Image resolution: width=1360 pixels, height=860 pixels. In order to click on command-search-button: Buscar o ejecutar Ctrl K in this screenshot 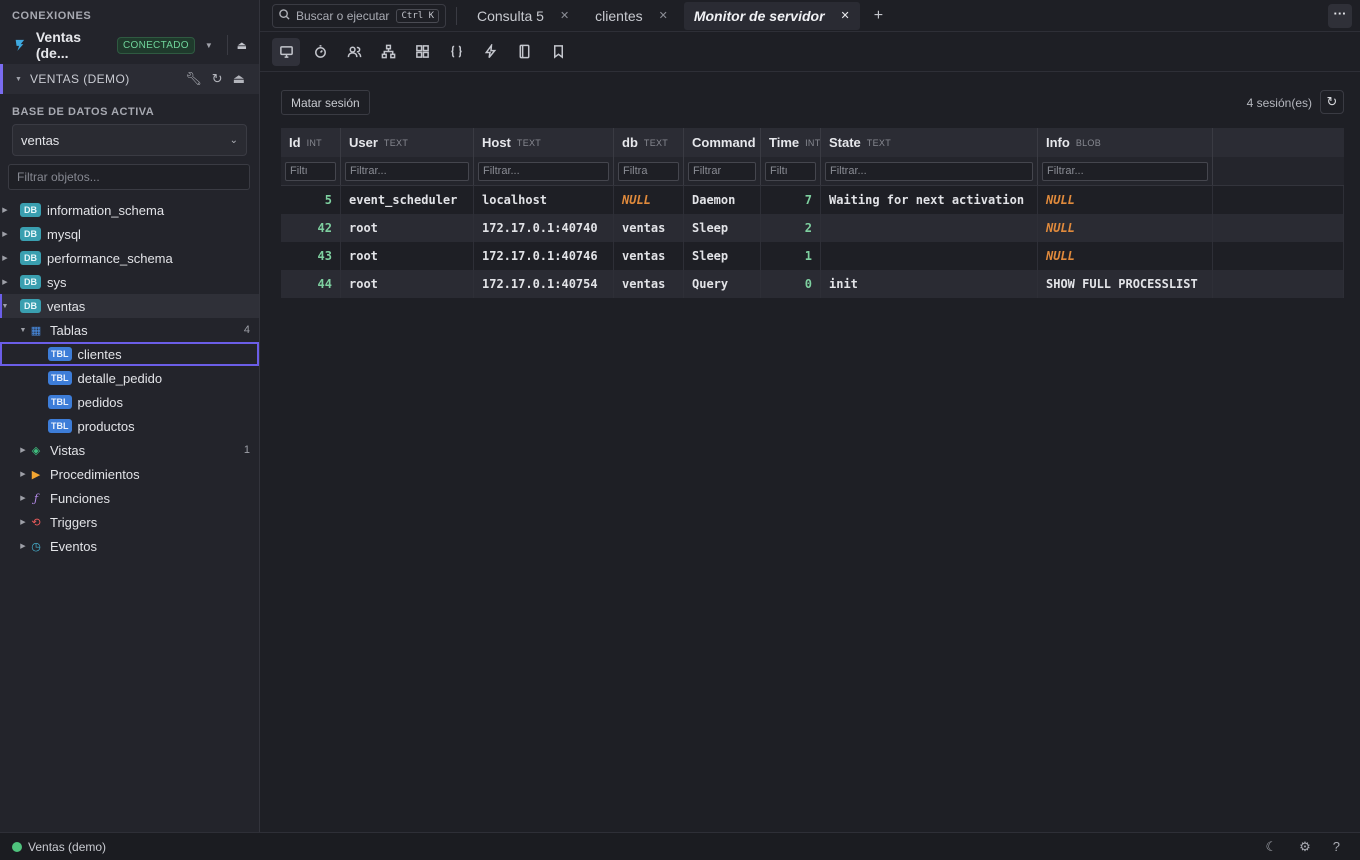, I will do `click(359, 15)`.